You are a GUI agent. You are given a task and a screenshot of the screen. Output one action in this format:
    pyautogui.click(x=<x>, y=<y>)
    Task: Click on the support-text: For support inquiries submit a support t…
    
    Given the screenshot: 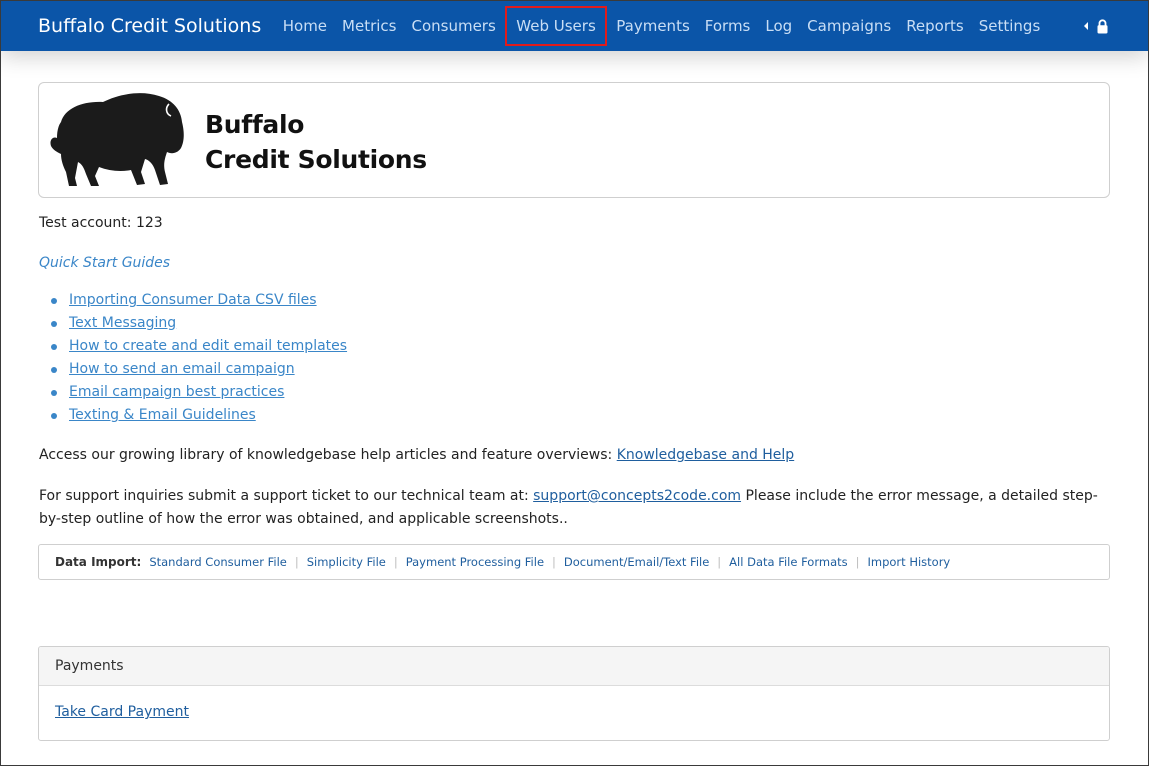 What is the action you would take?
    pyautogui.click(x=569, y=508)
    